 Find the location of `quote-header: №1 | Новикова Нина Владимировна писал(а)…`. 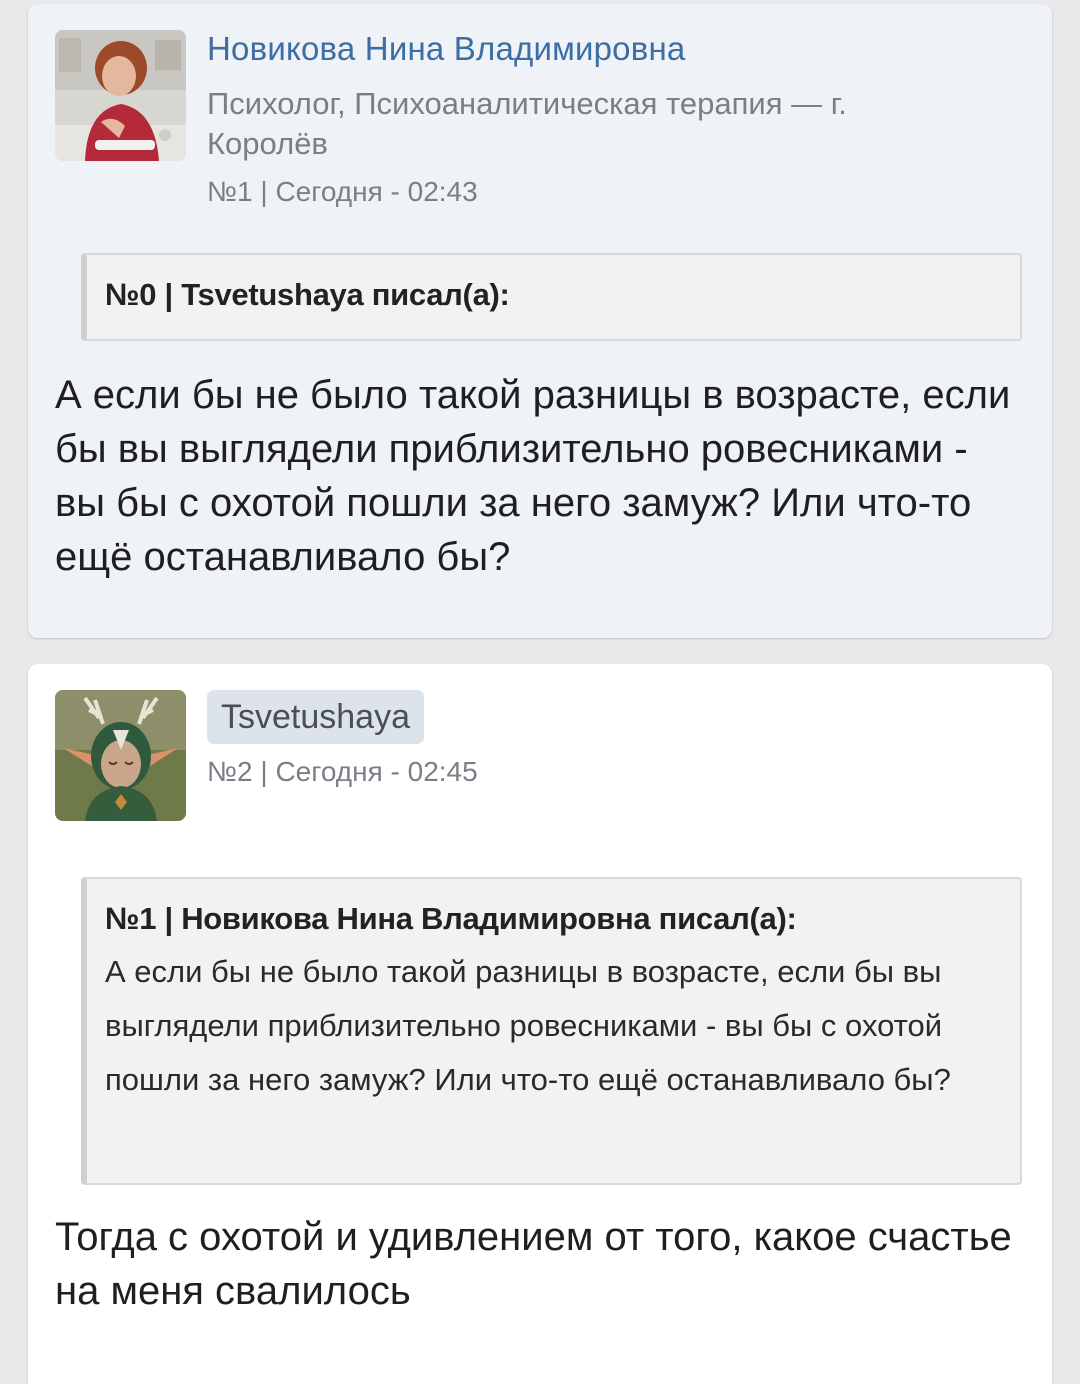

quote-header: №1 | Новикова Нина Владимировна писал(а)… is located at coordinates (451, 918).